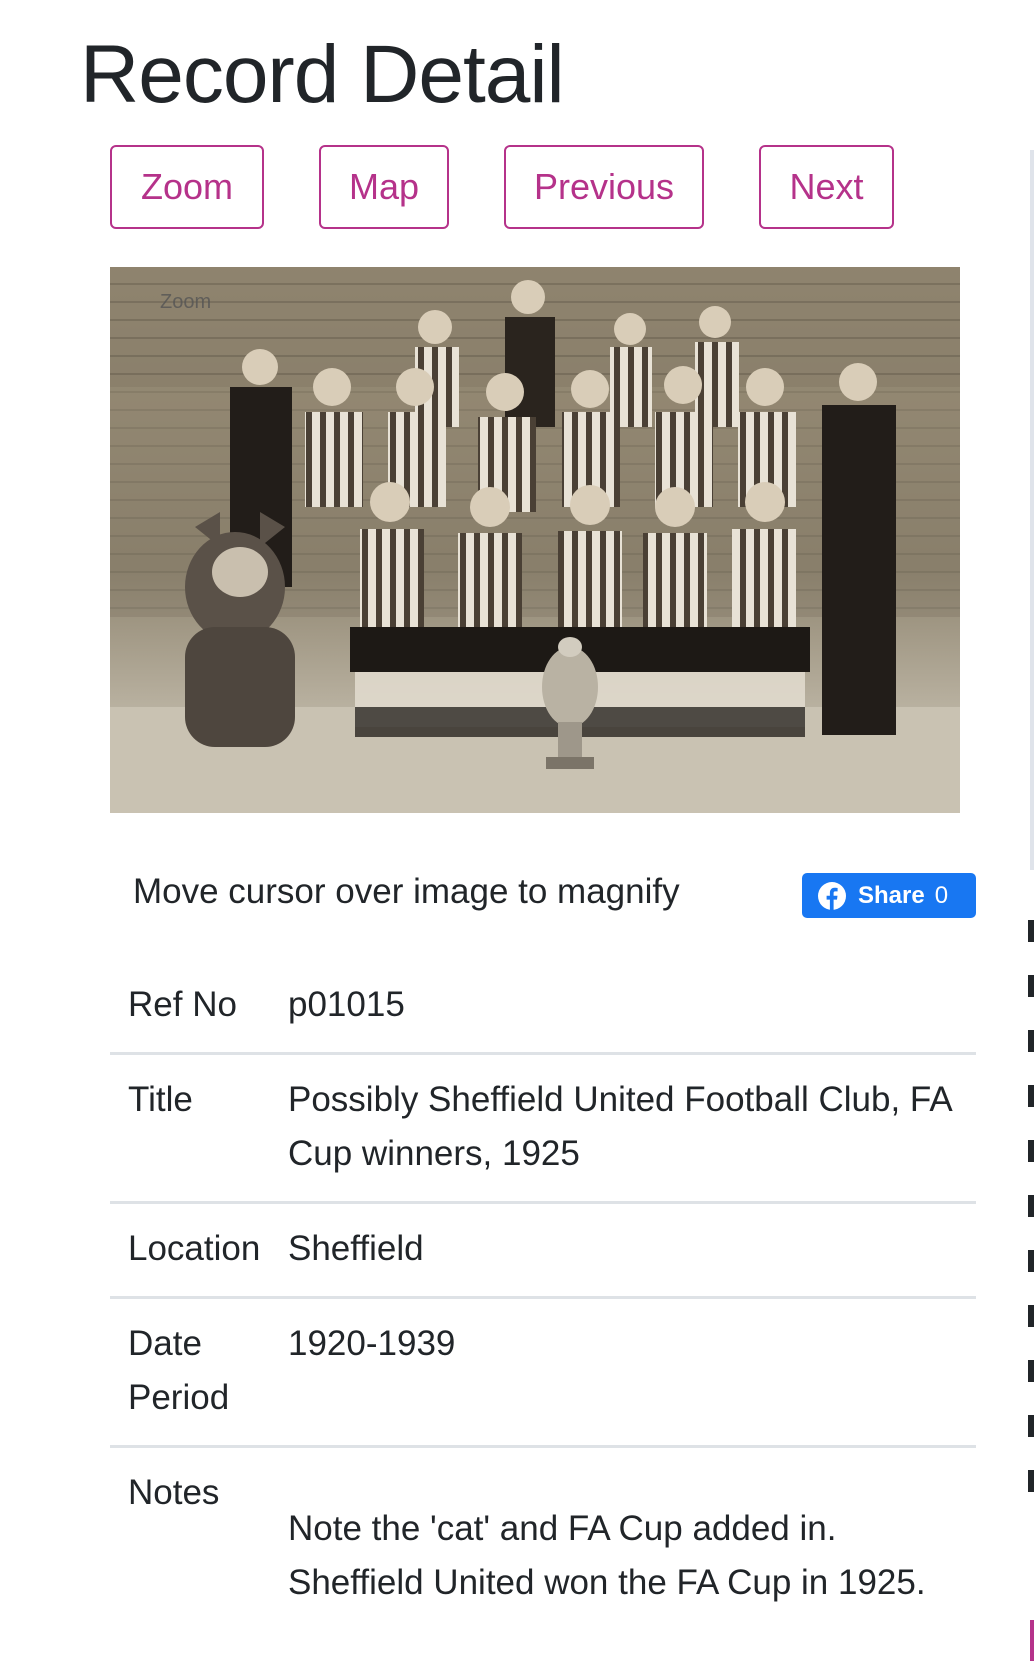 The width and height of the screenshot is (1034, 1661). What do you see at coordinates (199, 1249) in the screenshot?
I see `row-label-location: Location` at bounding box center [199, 1249].